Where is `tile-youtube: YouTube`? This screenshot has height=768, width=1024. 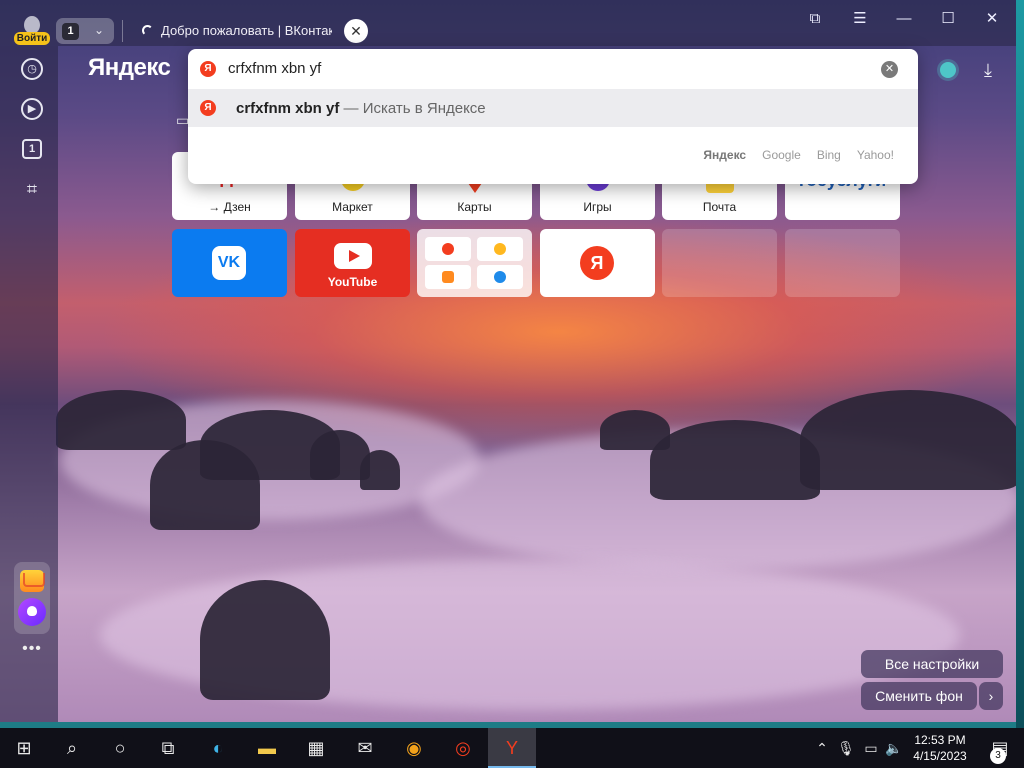
tile-youtube: YouTube is located at coordinates (352, 263).